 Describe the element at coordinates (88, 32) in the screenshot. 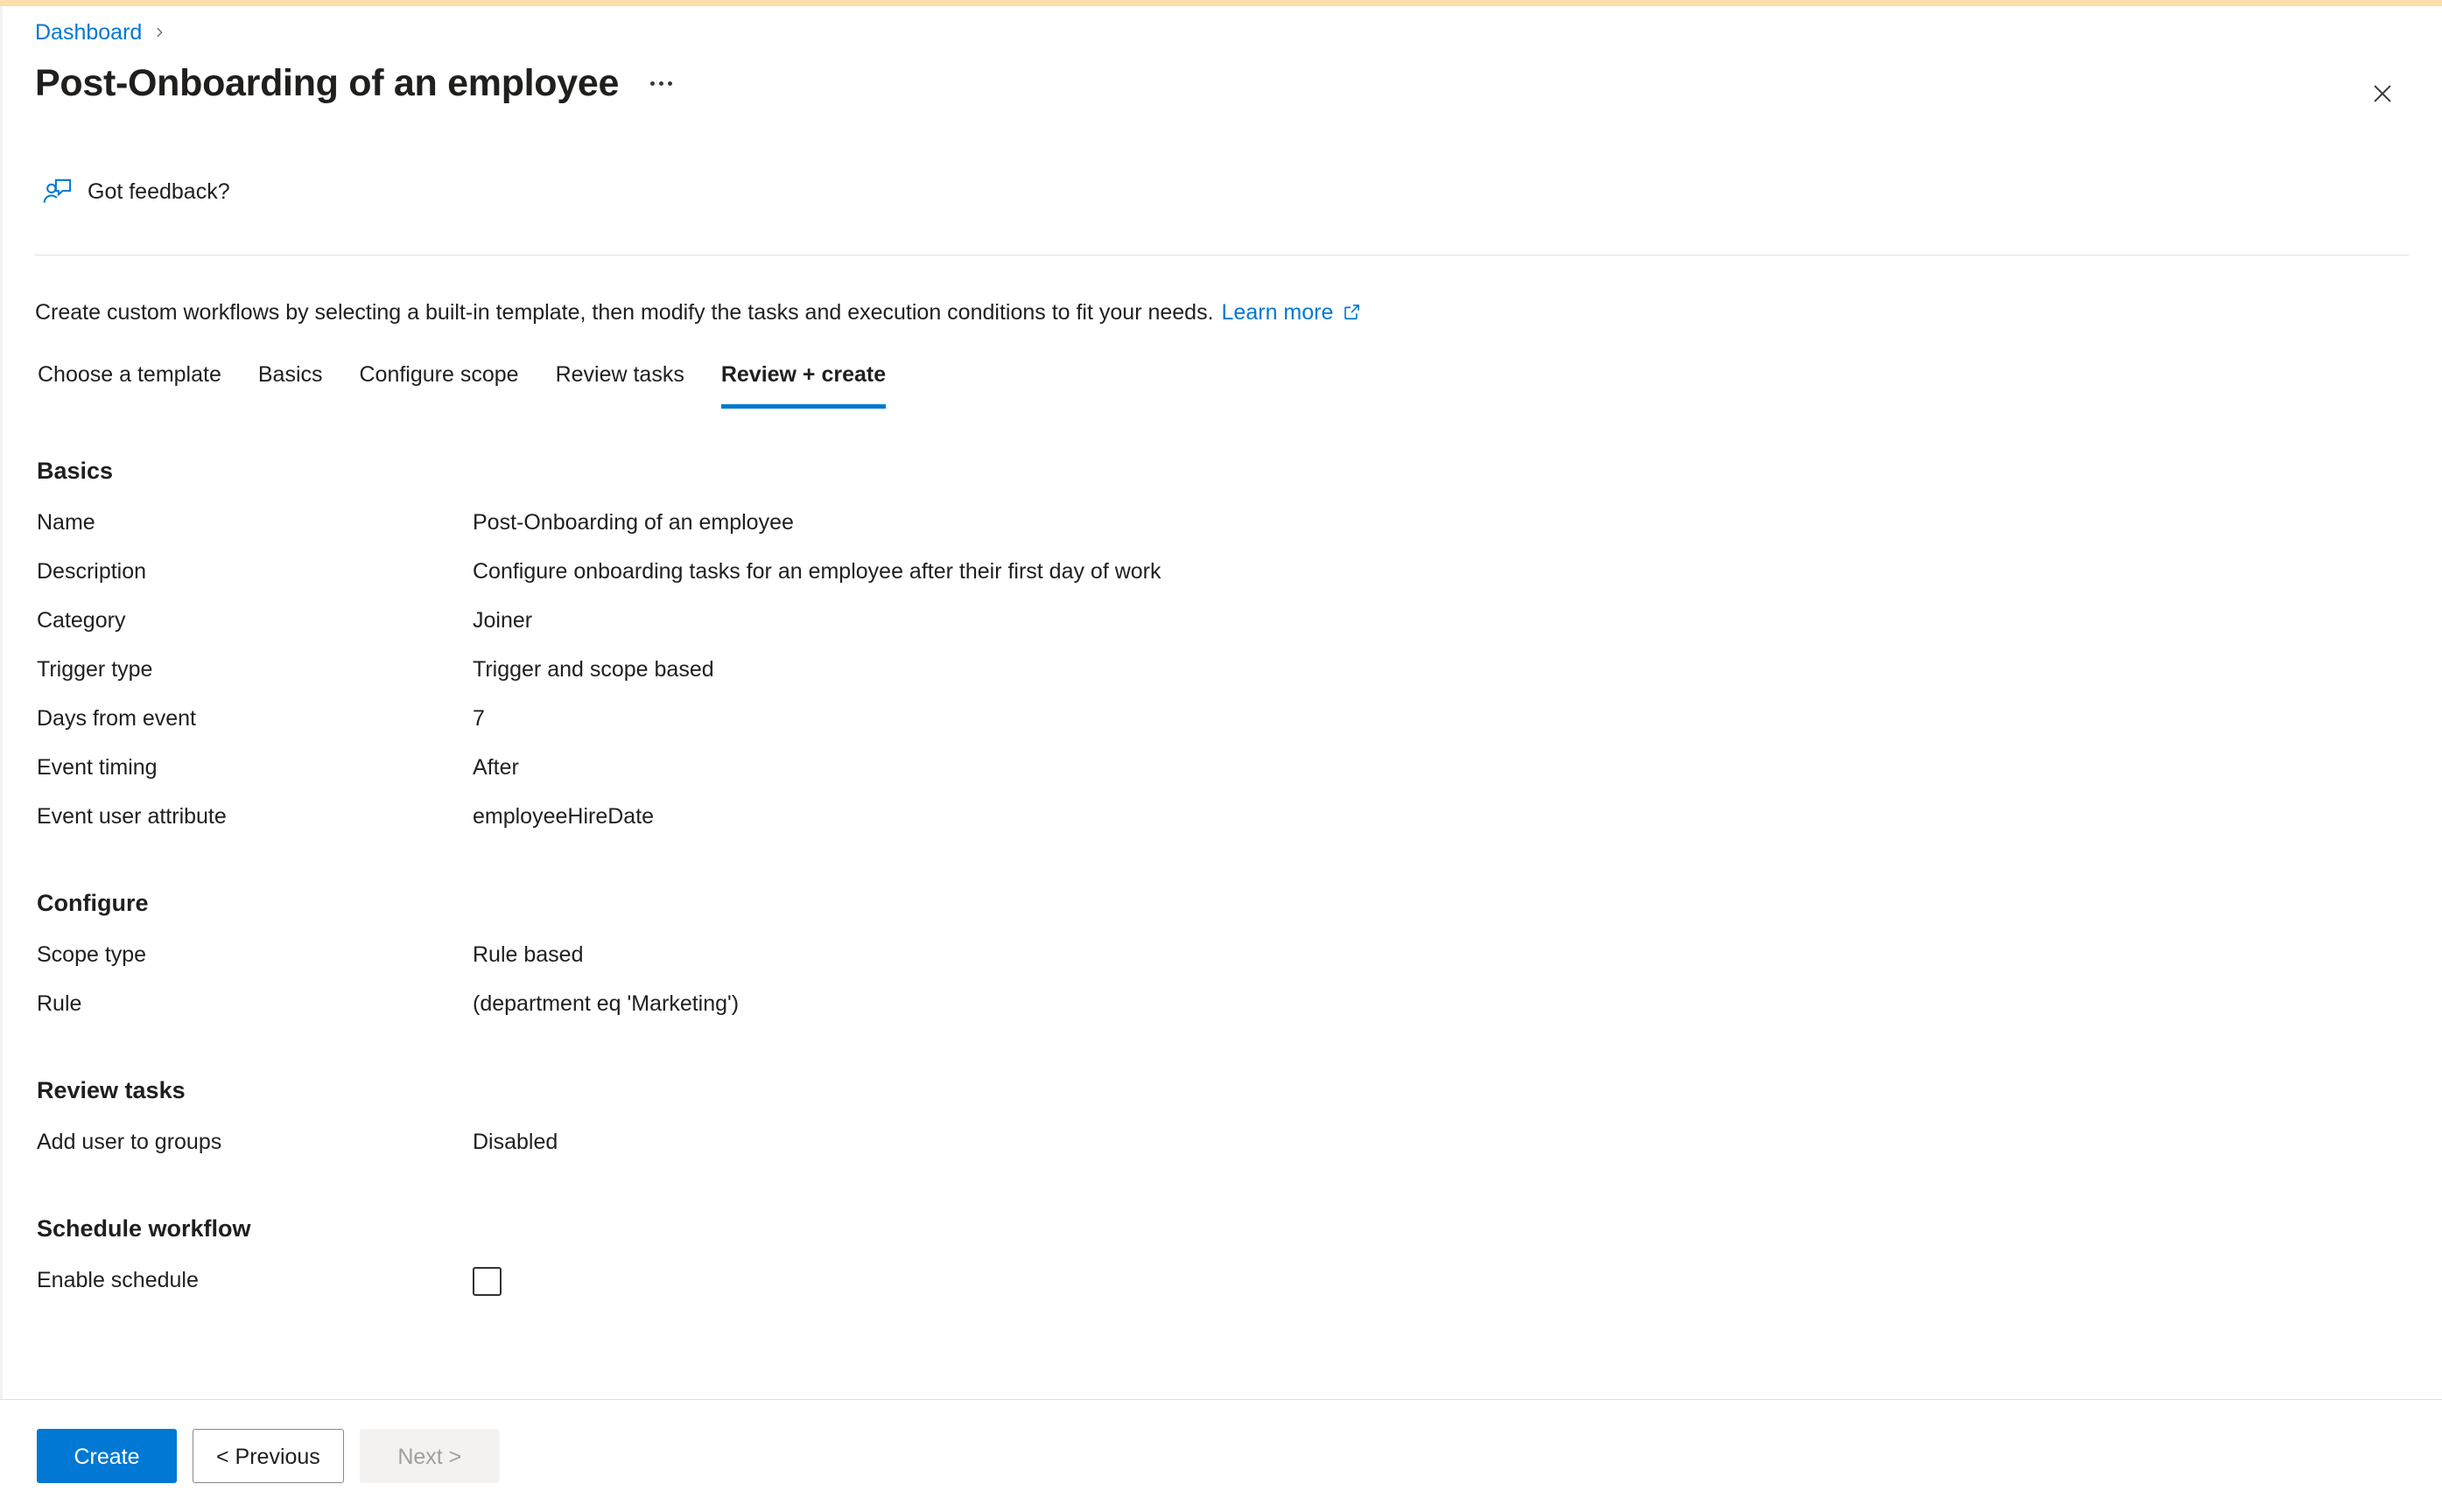

I see `breadcrumb-item-dashboard: Dashboard` at that location.